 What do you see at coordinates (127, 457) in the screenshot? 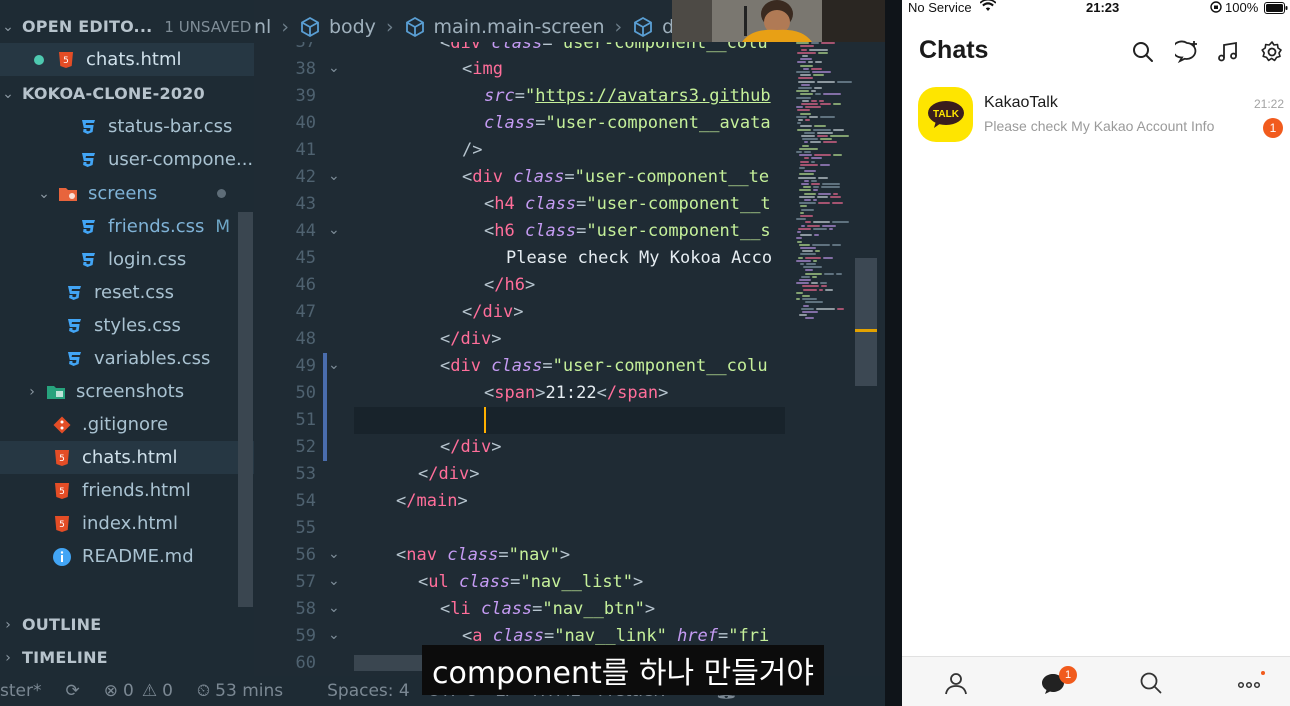
I see `tree-item-chats-html: 5 chats.html` at bounding box center [127, 457].